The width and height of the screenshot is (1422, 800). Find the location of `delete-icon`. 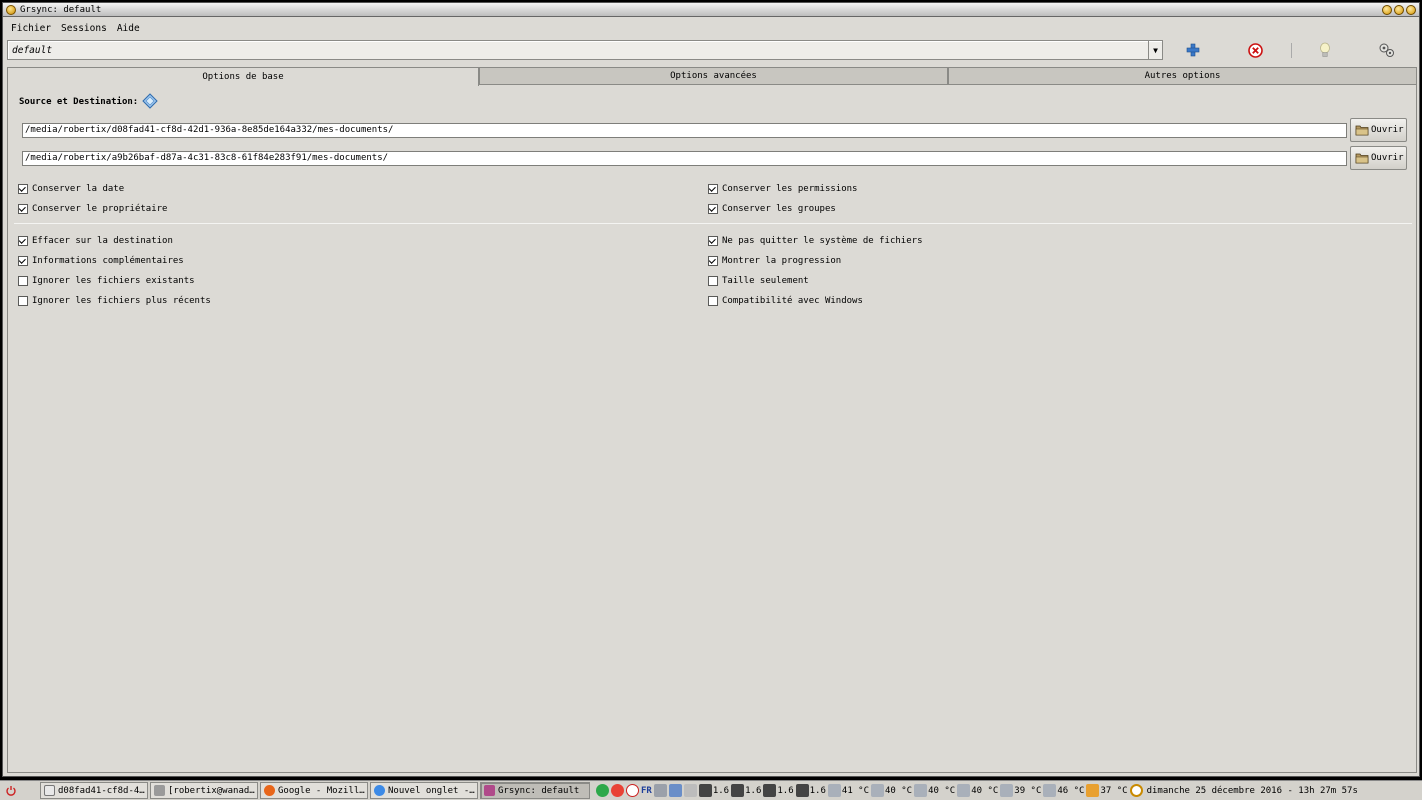

delete-icon is located at coordinates (1255, 50).